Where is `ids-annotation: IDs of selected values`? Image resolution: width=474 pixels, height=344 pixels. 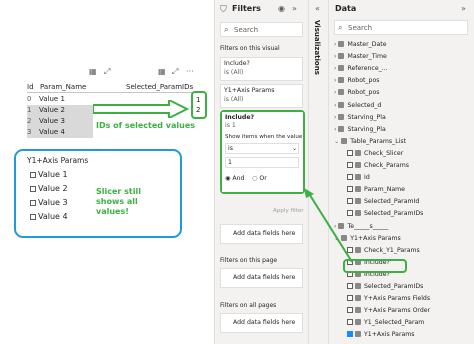
ids-annotation: IDs of selected values is located at coordinates (146, 125).